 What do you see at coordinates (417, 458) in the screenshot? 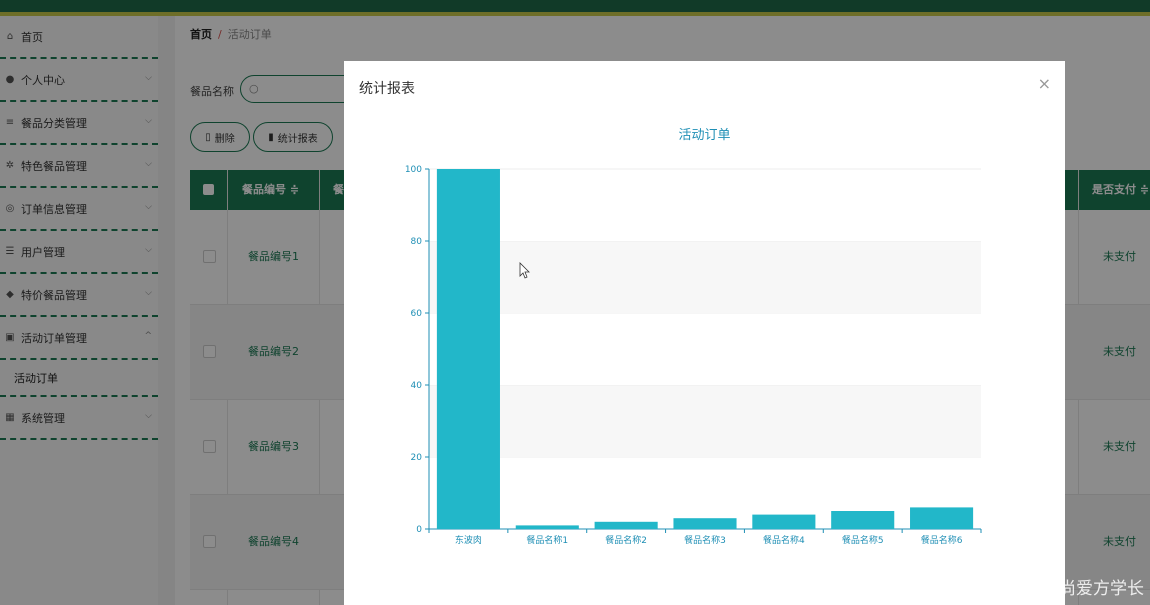
I see `y-tick-label: 20` at bounding box center [417, 458].